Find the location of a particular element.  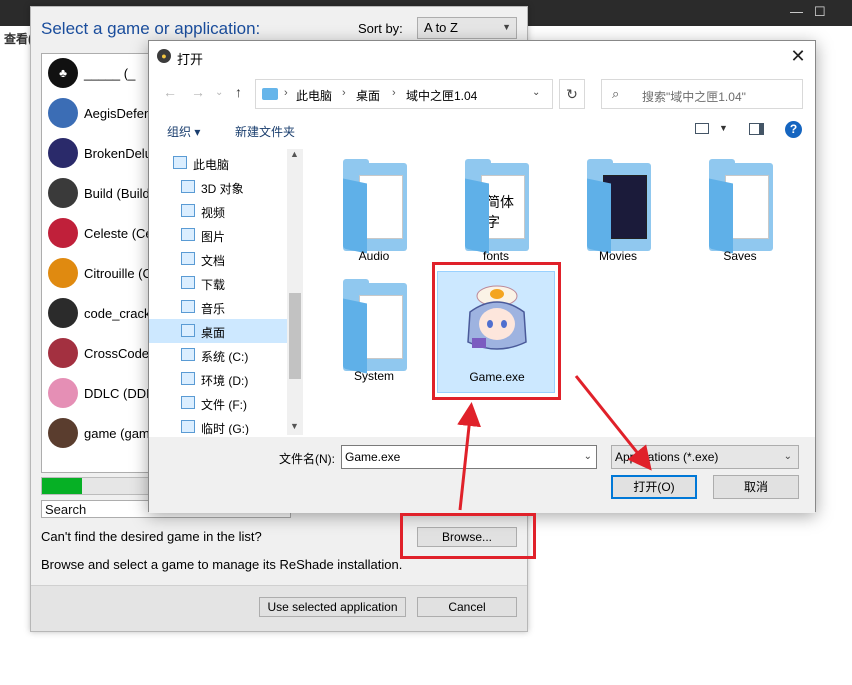

arrow-to-game-exe is located at coordinates (469, 456).